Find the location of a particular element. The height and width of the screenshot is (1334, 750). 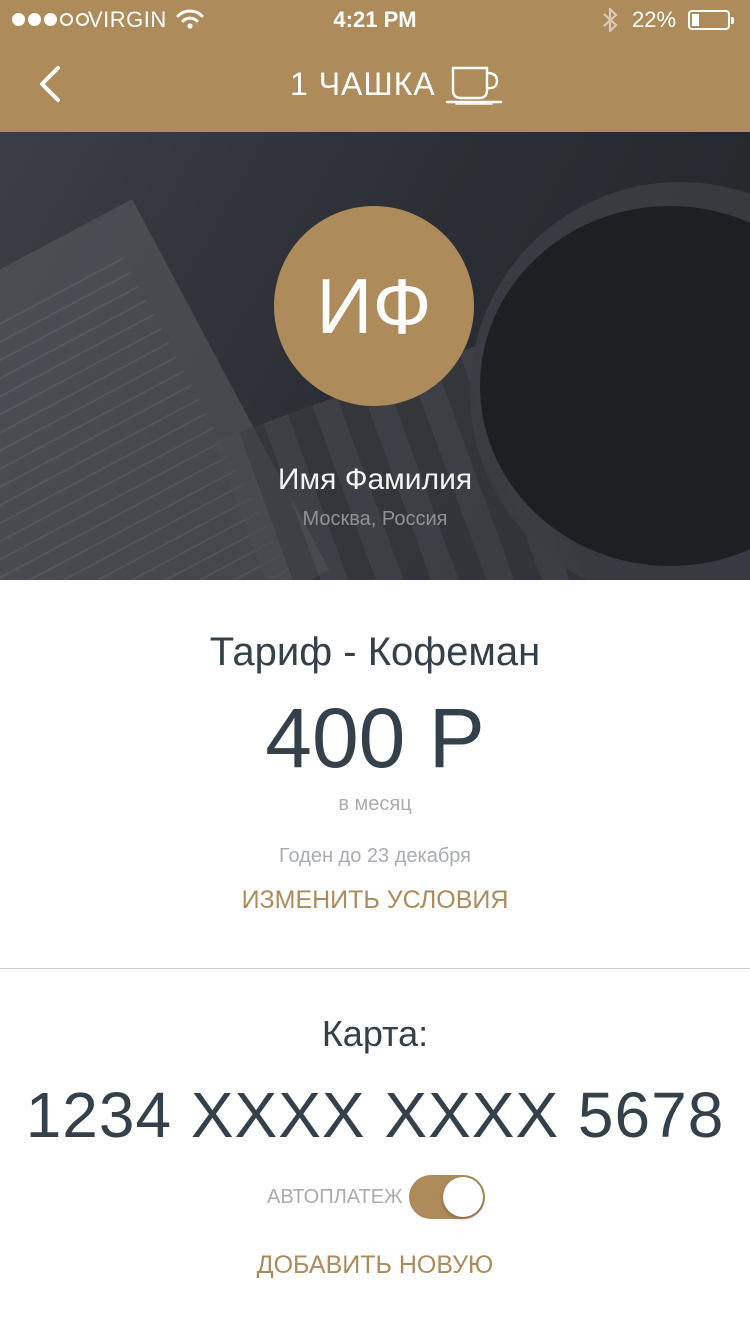

toggle-knob is located at coordinates (463, 1197).